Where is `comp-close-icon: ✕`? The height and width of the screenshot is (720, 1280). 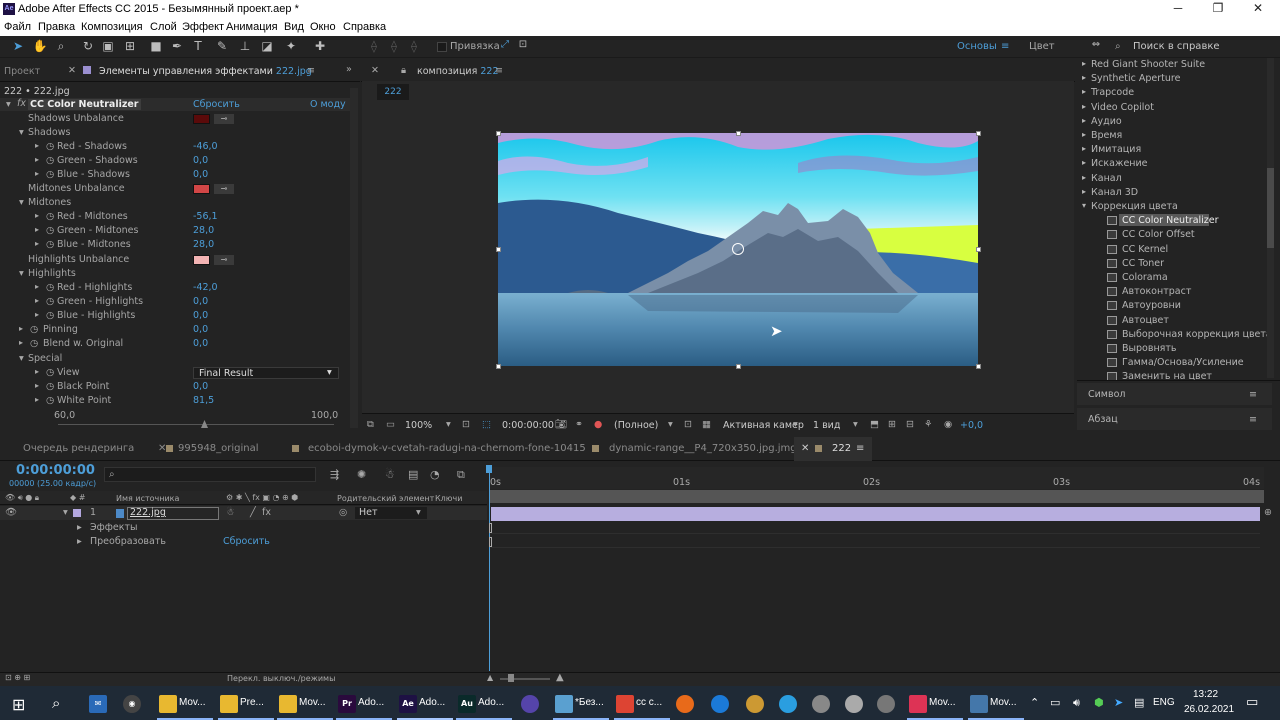 comp-close-icon: ✕ is located at coordinates (375, 70).